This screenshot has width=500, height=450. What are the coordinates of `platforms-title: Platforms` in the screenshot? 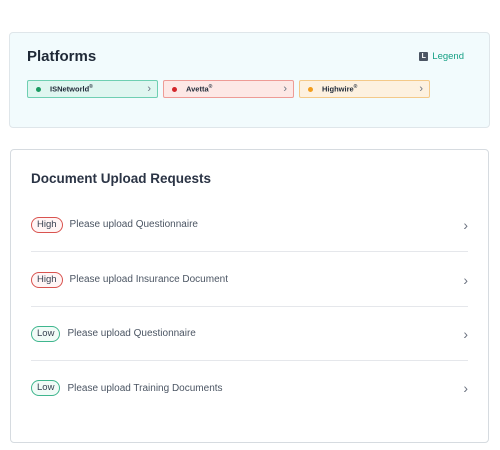 It's located at (62, 56).